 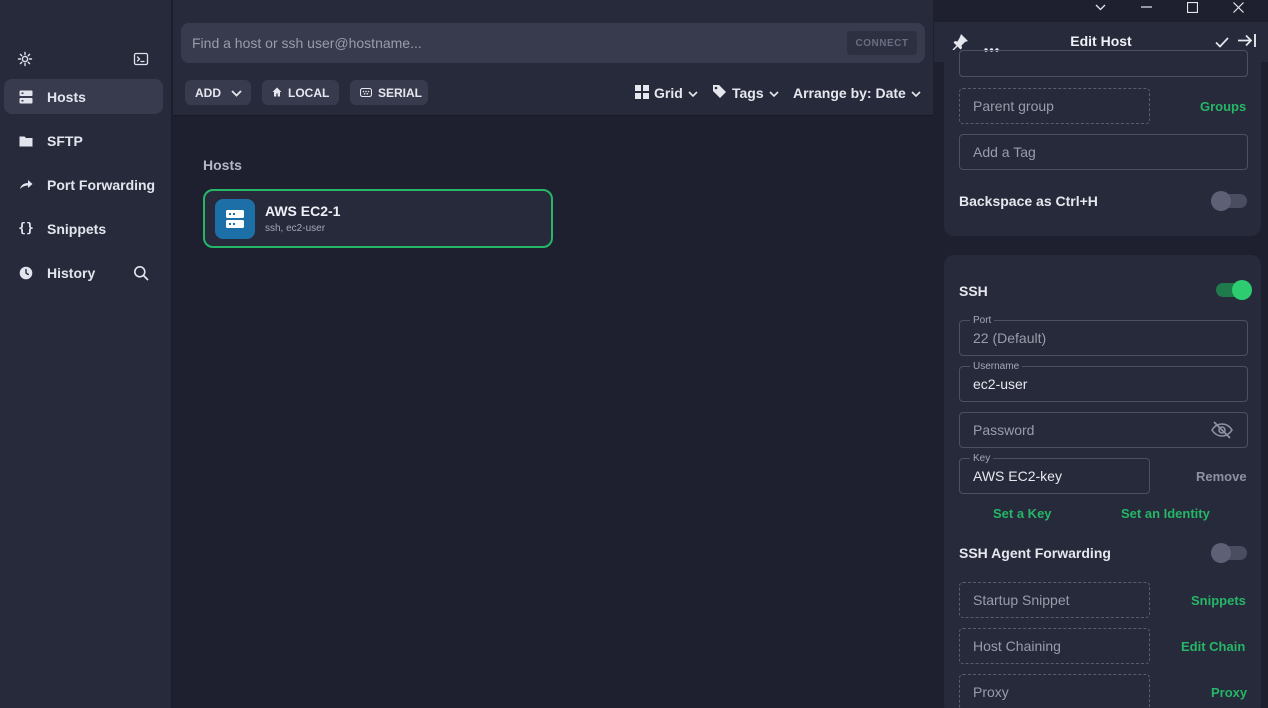 What do you see at coordinates (26, 228) in the screenshot?
I see `snippets-icon: {}` at bounding box center [26, 228].